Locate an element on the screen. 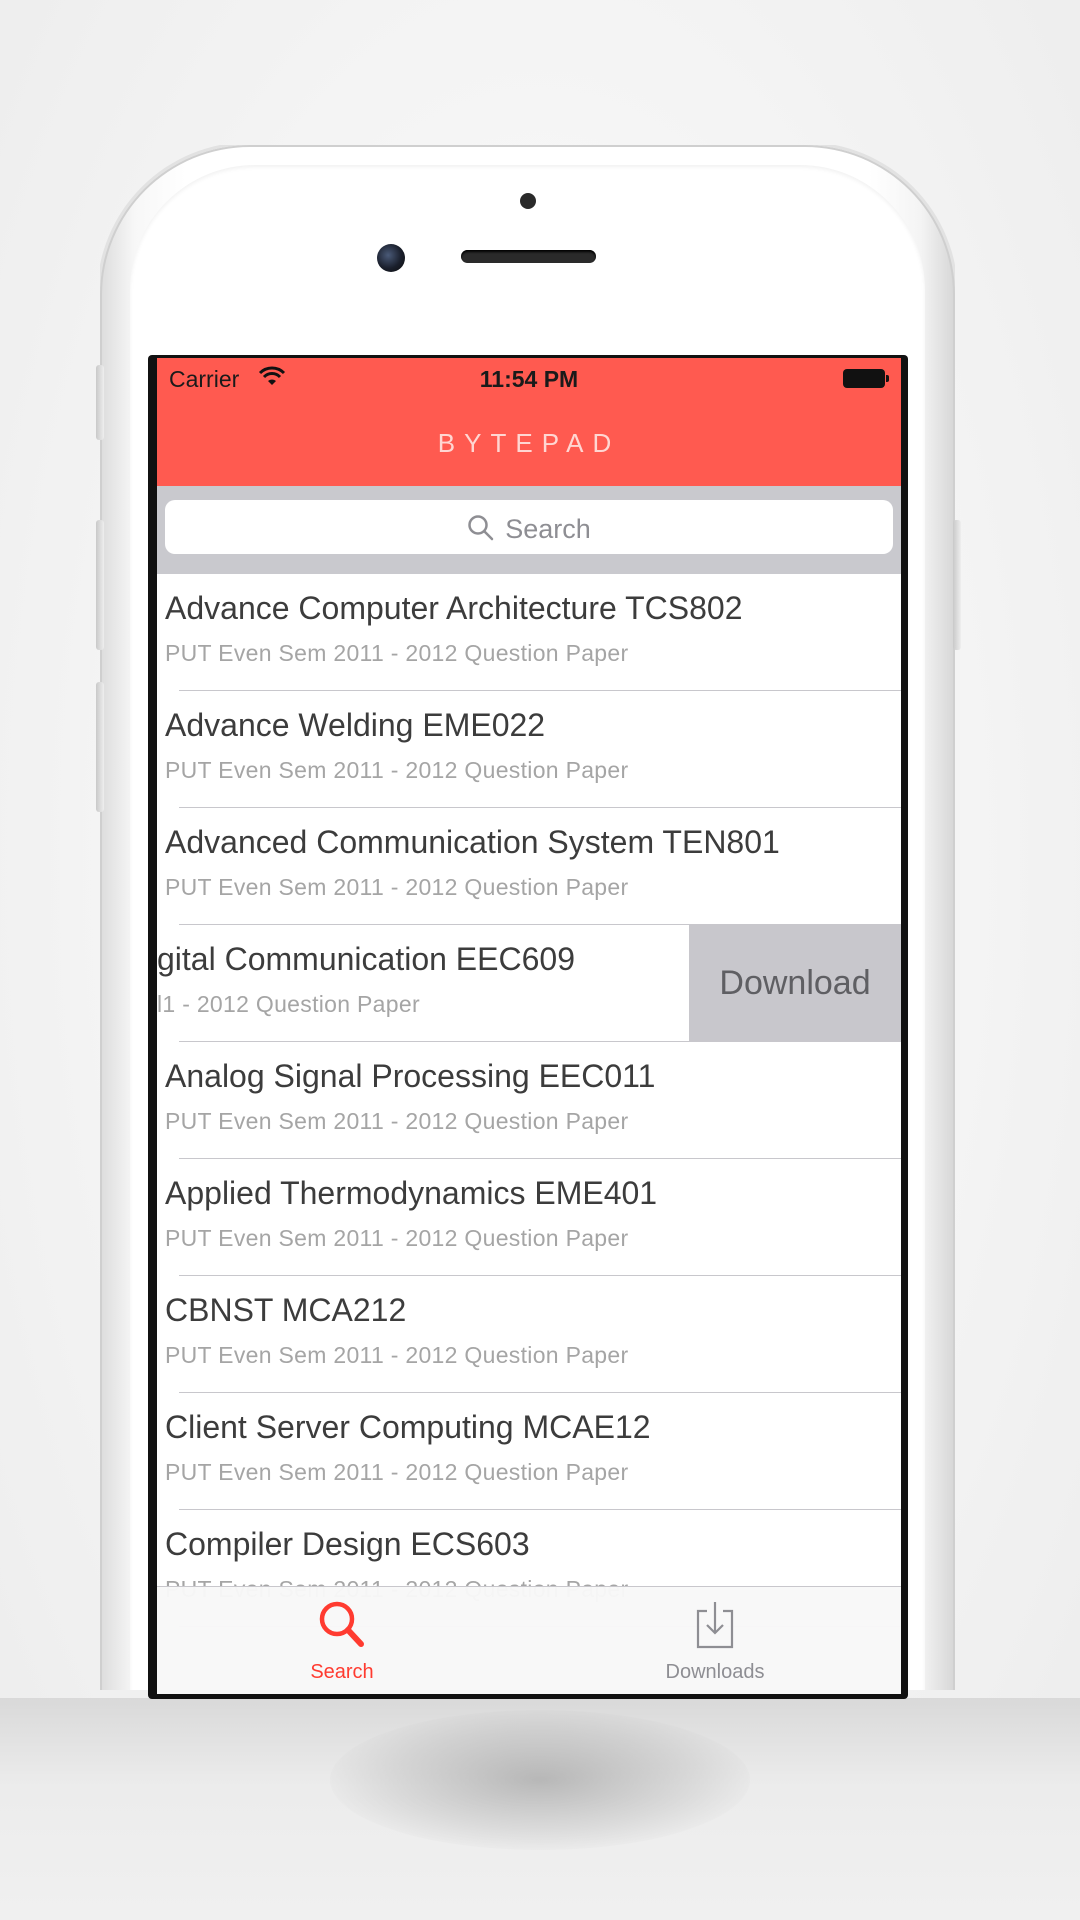 The image size is (1080, 1920). volume-down-button is located at coordinates (100, 747).